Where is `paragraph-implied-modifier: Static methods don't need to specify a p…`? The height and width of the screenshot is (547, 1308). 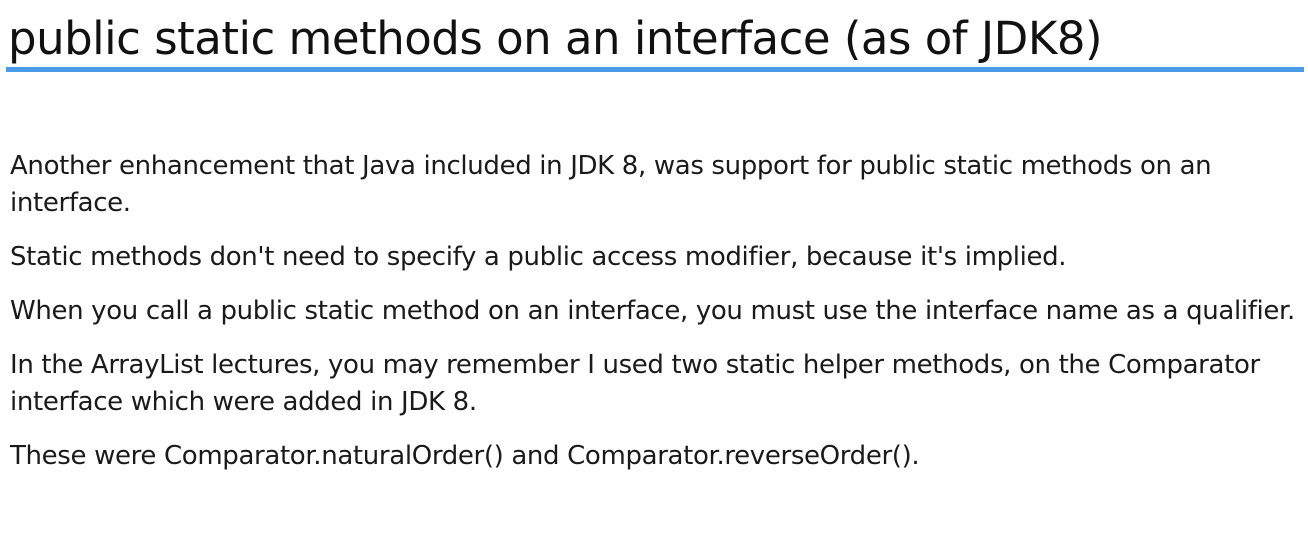
paragraph-implied-modifier: Static methods don't need to specify a p… is located at coordinates (538, 257).